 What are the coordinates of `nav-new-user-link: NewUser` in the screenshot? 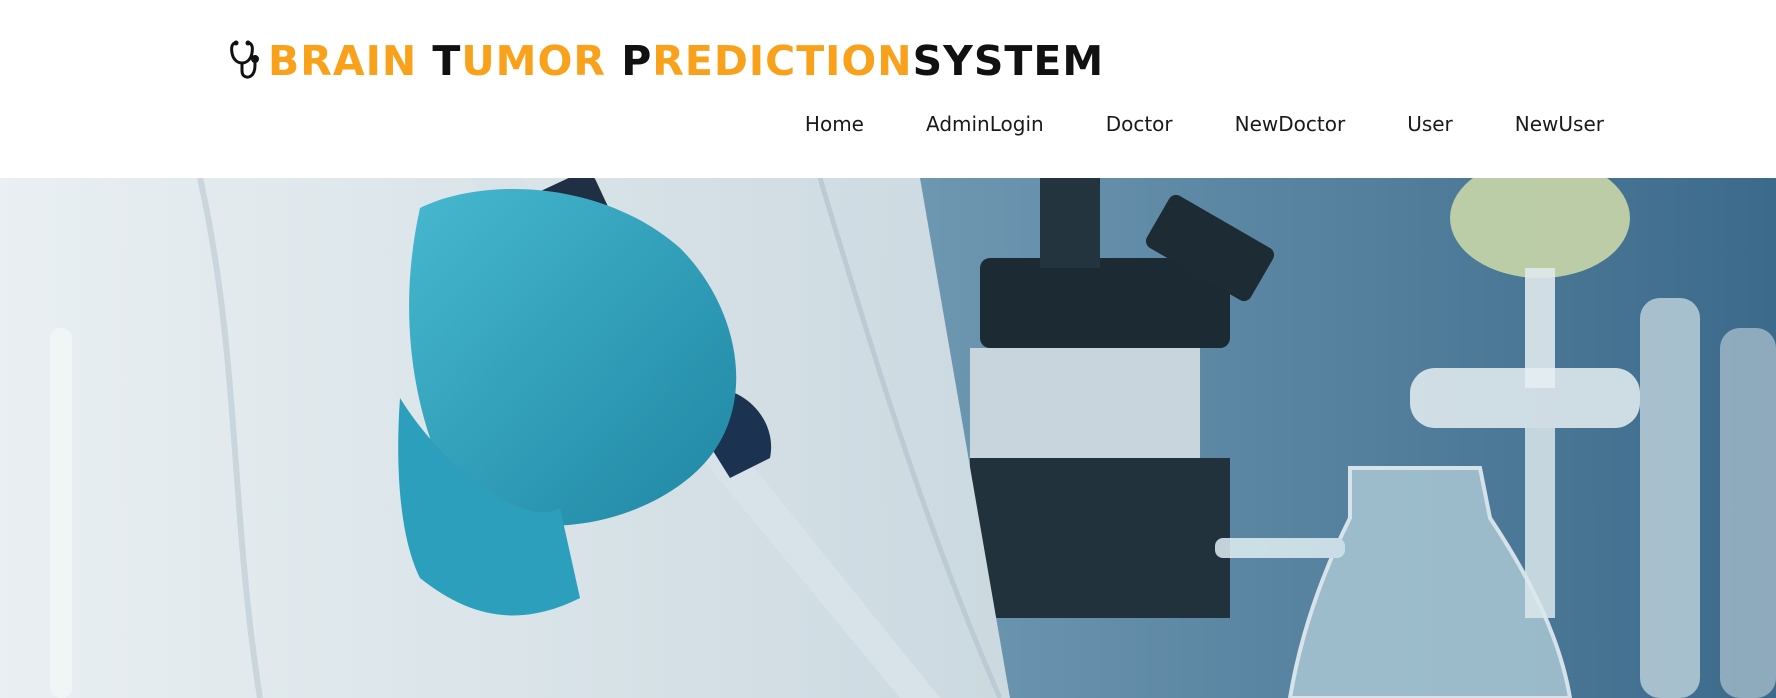 It's located at (1559, 124).